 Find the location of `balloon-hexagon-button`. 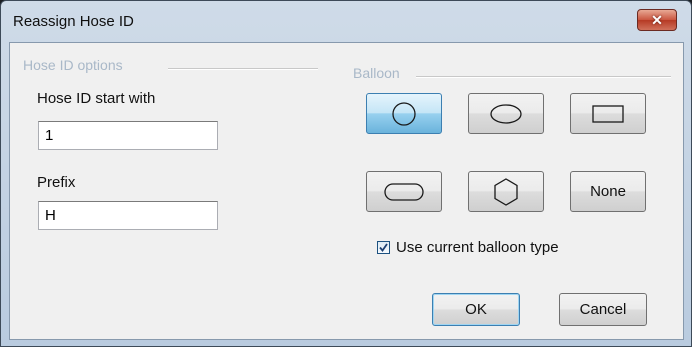

balloon-hexagon-button is located at coordinates (506, 191).